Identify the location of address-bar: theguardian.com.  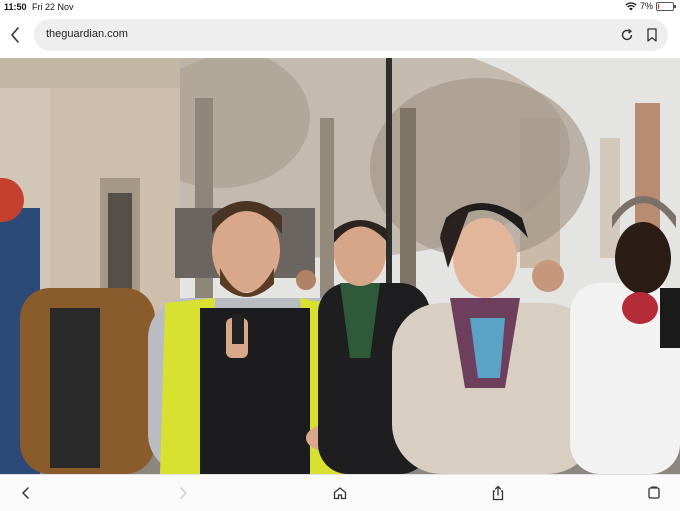
(340, 36).